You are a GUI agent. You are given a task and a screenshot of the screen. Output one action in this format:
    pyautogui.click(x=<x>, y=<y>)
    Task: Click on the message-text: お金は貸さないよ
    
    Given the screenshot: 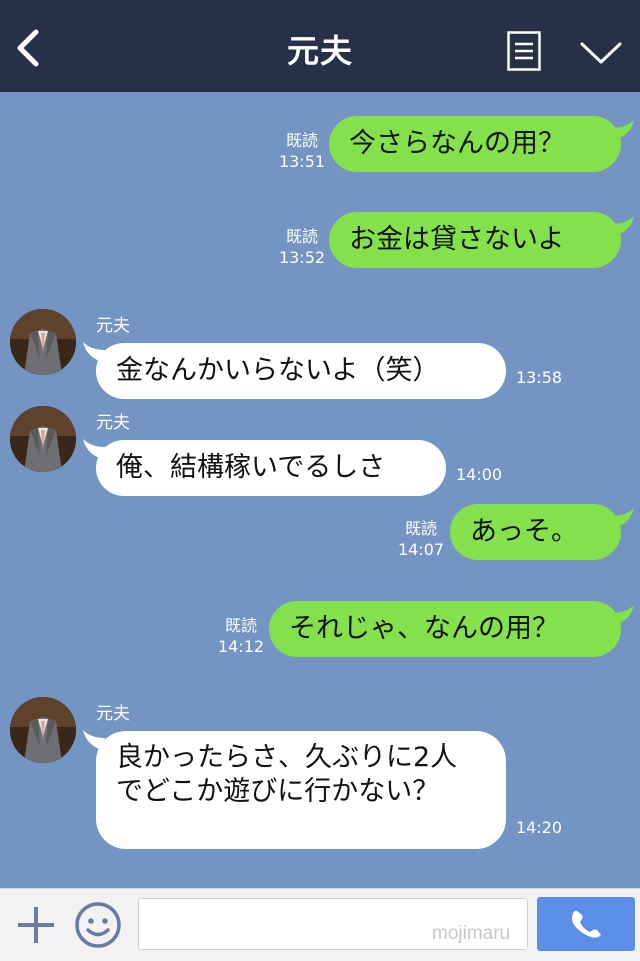 What is the action you would take?
    pyautogui.click(x=457, y=239)
    